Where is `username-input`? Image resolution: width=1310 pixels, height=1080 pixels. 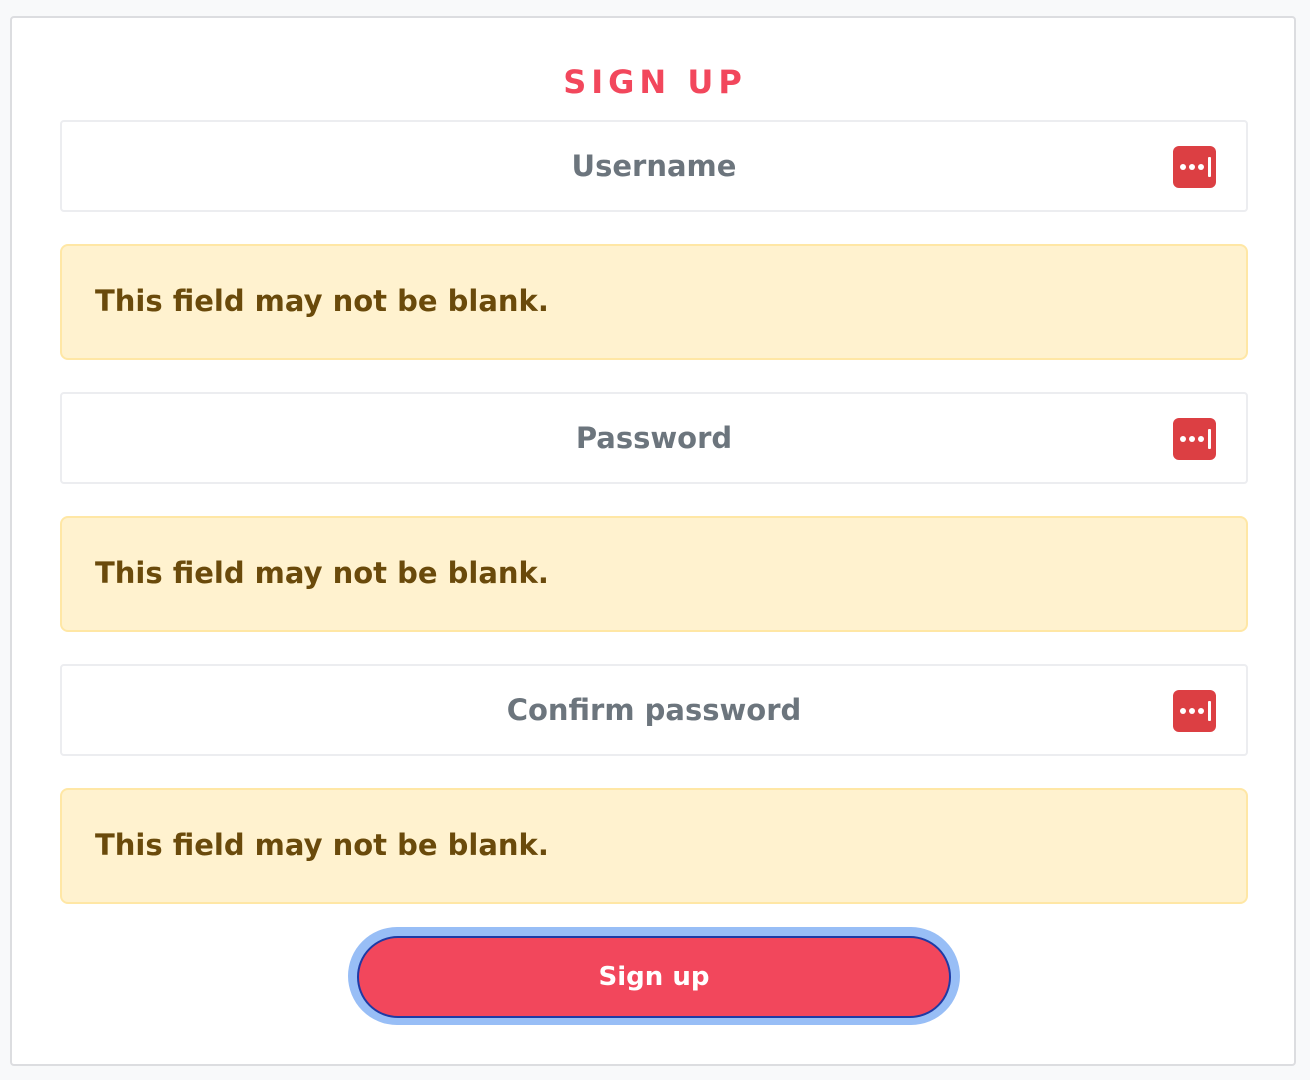 username-input is located at coordinates (654, 166).